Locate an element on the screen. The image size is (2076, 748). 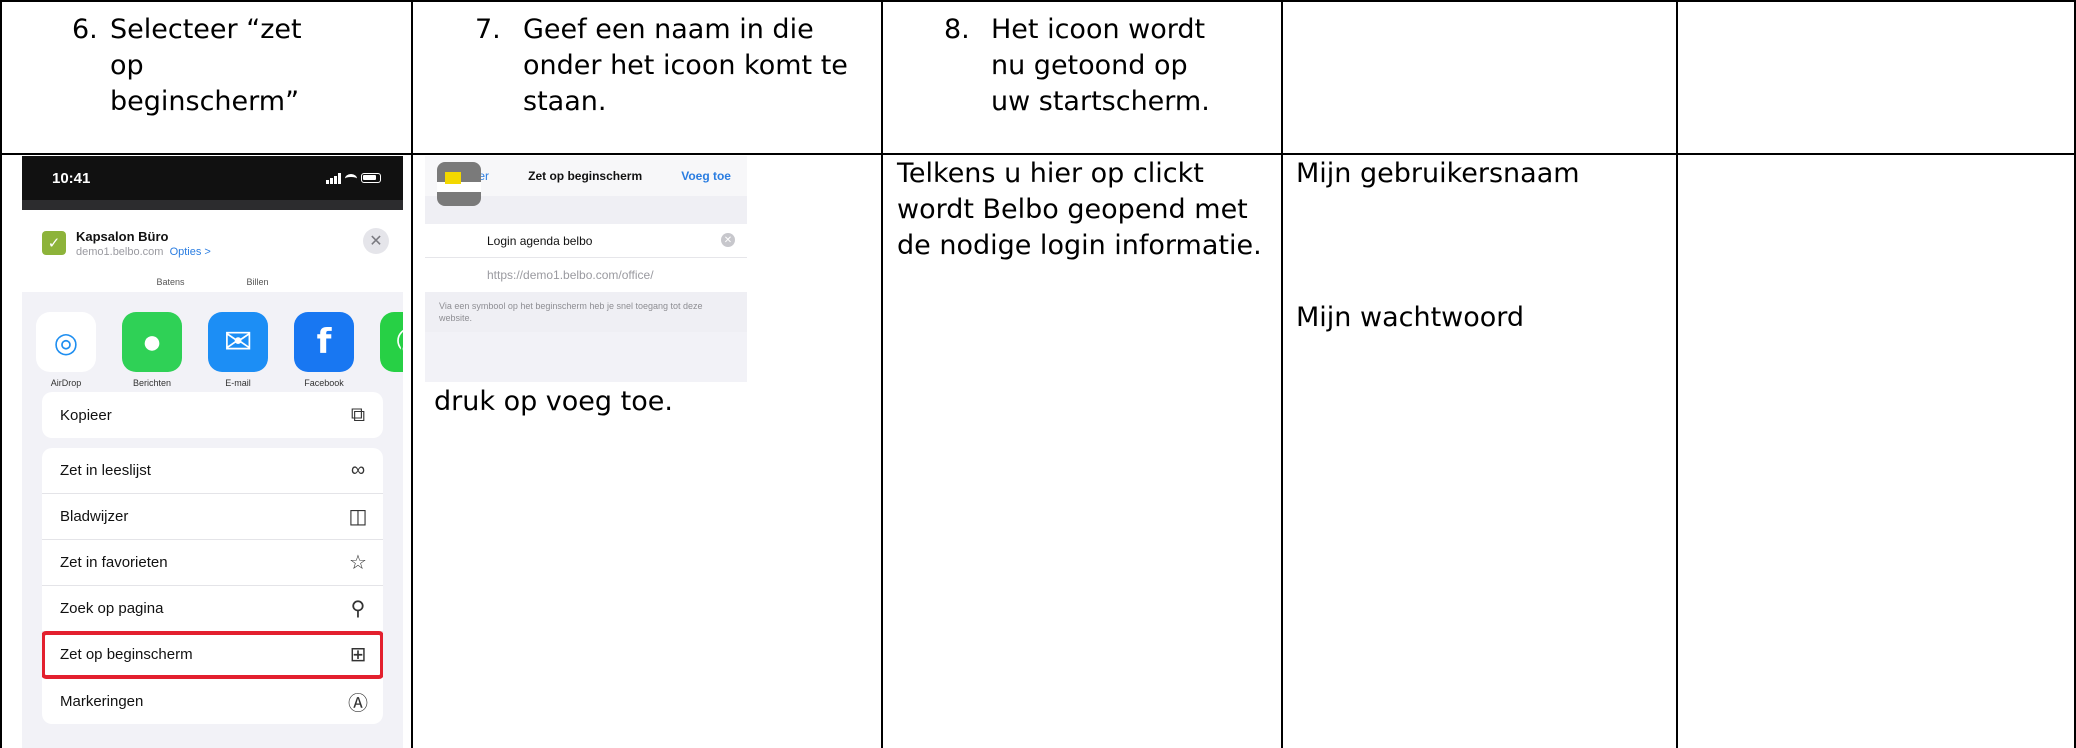
username-label: Mijn gebruikersnaam is located at coordinates (1438, 173).